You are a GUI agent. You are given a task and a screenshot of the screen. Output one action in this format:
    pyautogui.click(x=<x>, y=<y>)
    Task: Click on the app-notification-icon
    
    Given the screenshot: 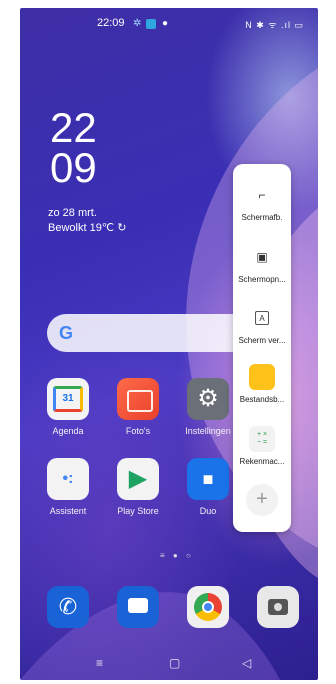 What is the action you would take?
    pyautogui.click(x=151, y=24)
    